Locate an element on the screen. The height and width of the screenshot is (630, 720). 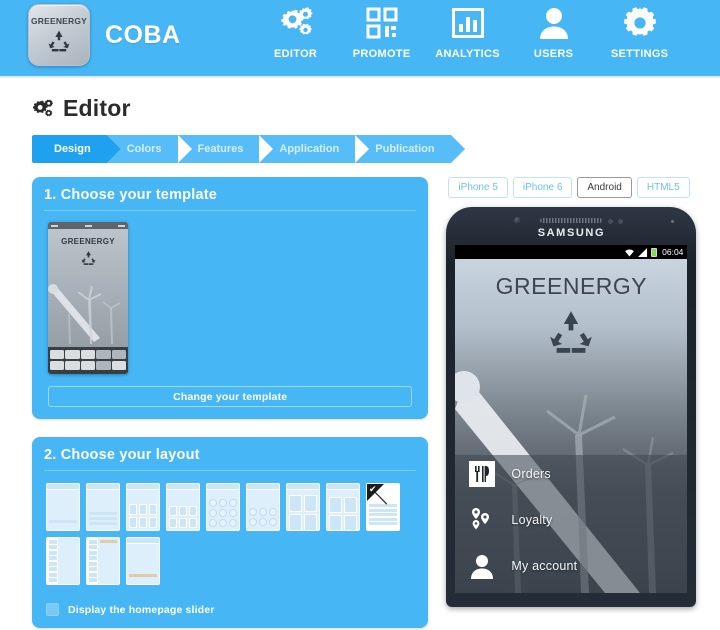
homepage-slider-checkbox is located at coordinates (52, 609).